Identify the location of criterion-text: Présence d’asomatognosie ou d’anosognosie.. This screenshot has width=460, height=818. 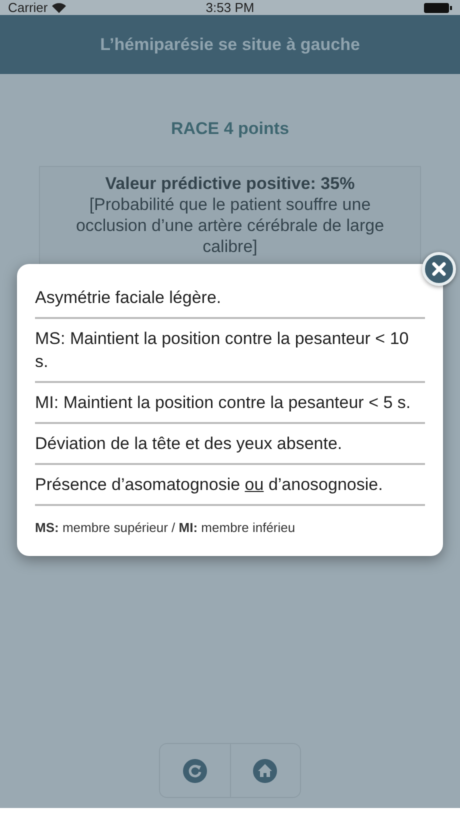
(209, 484).